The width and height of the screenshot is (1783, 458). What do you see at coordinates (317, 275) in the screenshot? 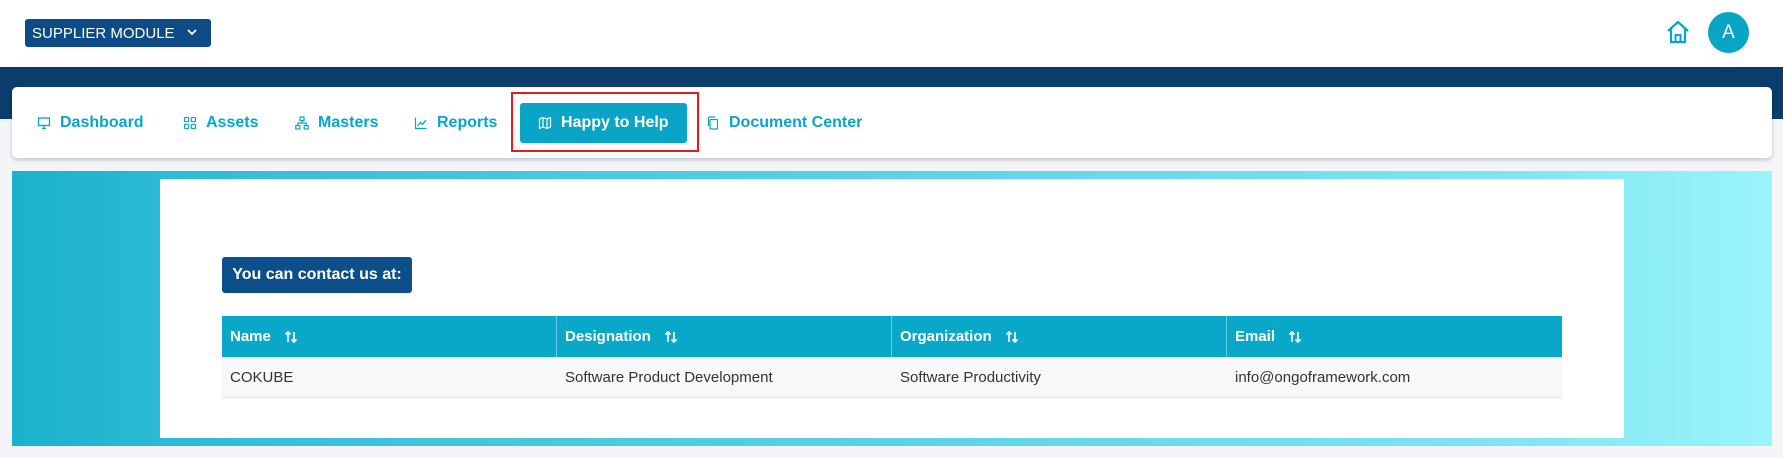
I see `contact-heading: You can contact us at:` at bounding box center [317, 275].